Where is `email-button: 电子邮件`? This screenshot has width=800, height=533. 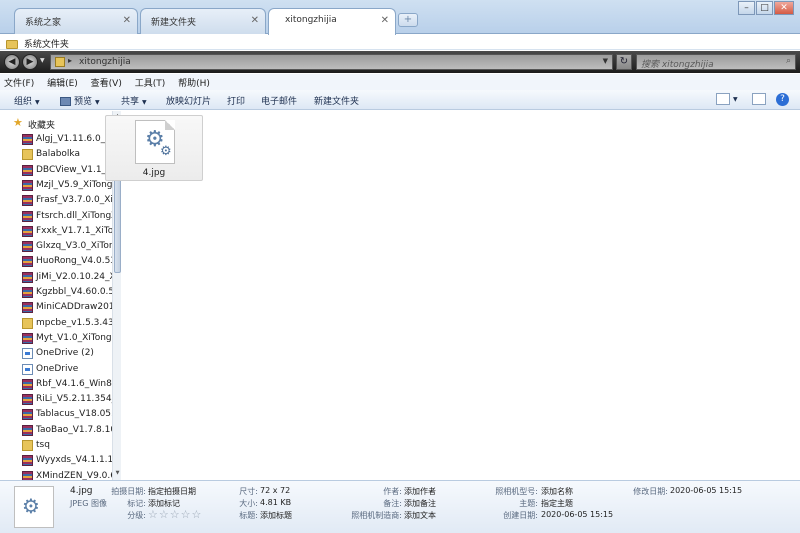
email-button: 电子邮件 is located at coordinates (279, 100).